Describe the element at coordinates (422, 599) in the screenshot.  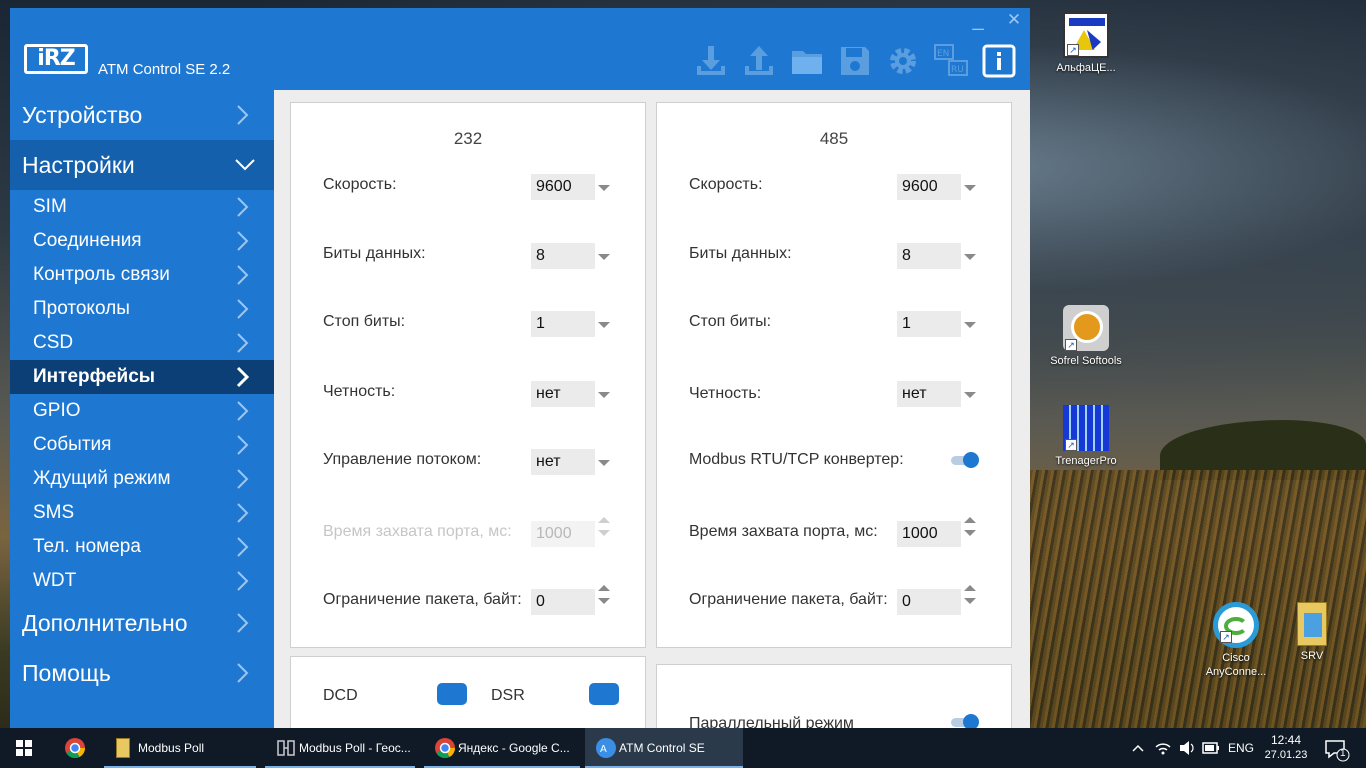
I see `packet-limit-label: Ограничение пакета, байт:` at that location.